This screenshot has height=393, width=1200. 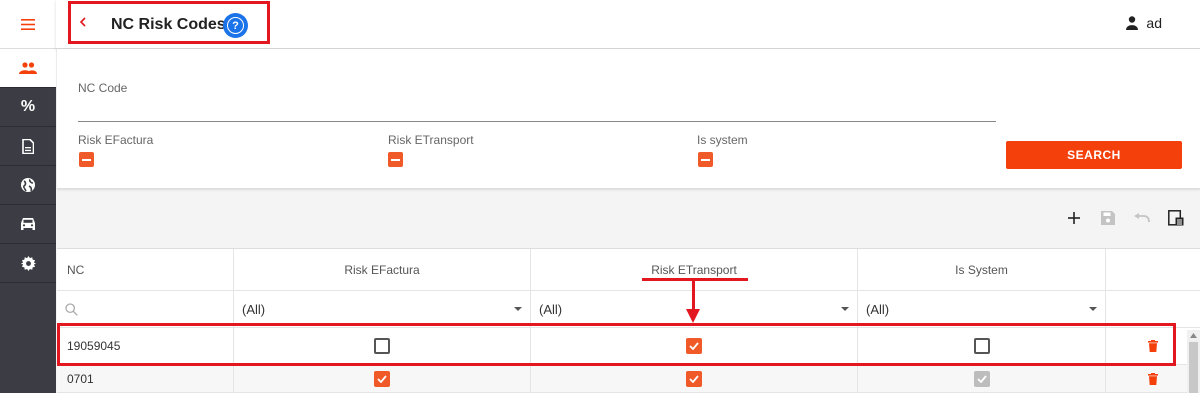 I want to click on people-icon, so click(x=28, y=68).